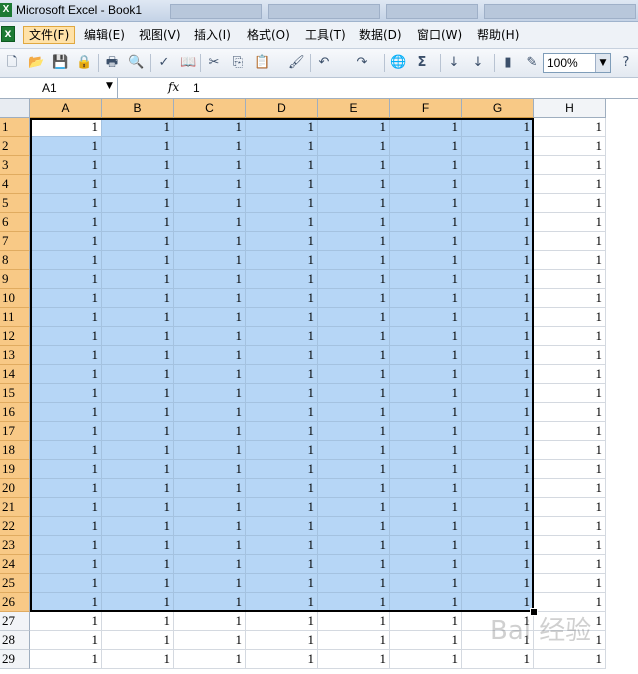  I want to click on hyperlink-icon: 🌐, so click(398, 63).